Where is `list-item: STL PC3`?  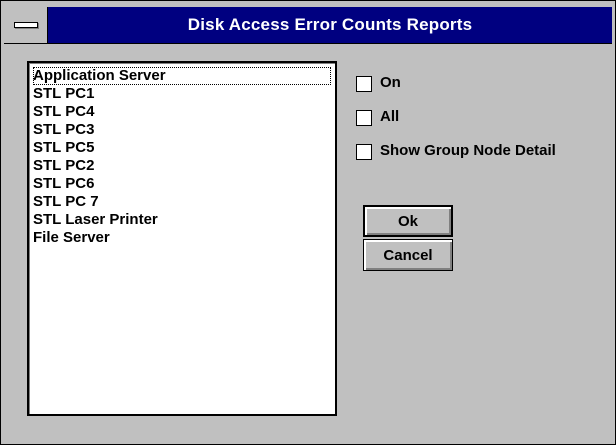 list-item: STL PC3 is located at coordinates (63, 130).